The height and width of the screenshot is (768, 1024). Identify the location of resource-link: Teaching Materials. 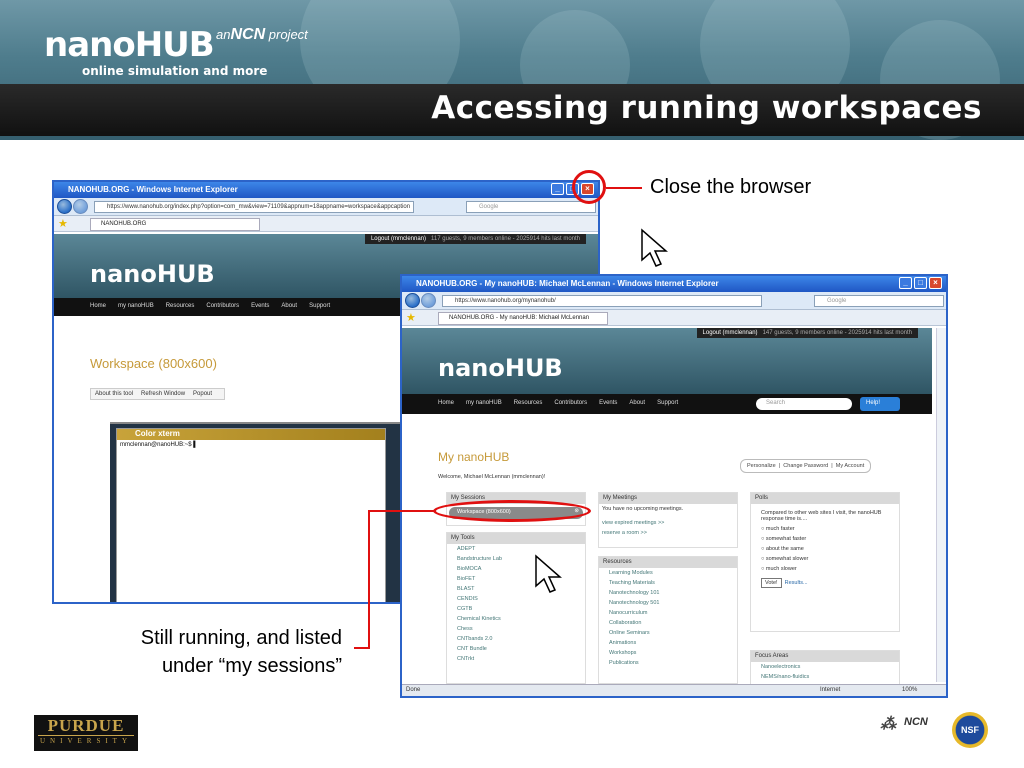
(668, 583).